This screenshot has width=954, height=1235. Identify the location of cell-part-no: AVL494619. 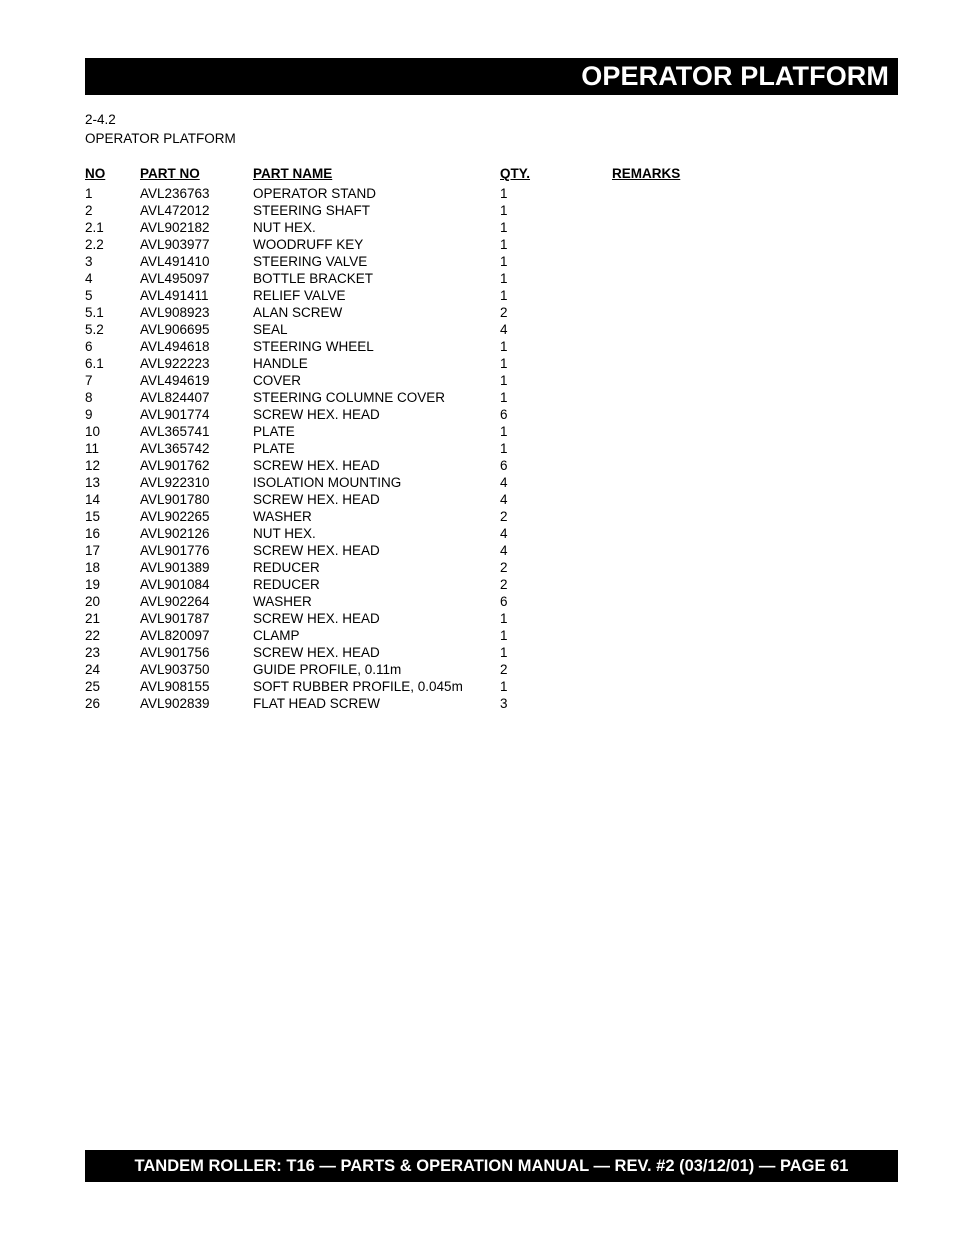
(175, 380).